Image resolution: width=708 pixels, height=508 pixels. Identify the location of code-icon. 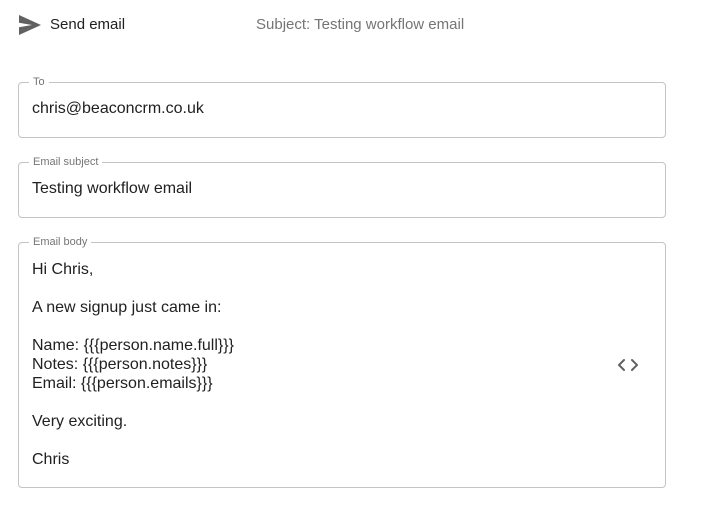
(628, 365).